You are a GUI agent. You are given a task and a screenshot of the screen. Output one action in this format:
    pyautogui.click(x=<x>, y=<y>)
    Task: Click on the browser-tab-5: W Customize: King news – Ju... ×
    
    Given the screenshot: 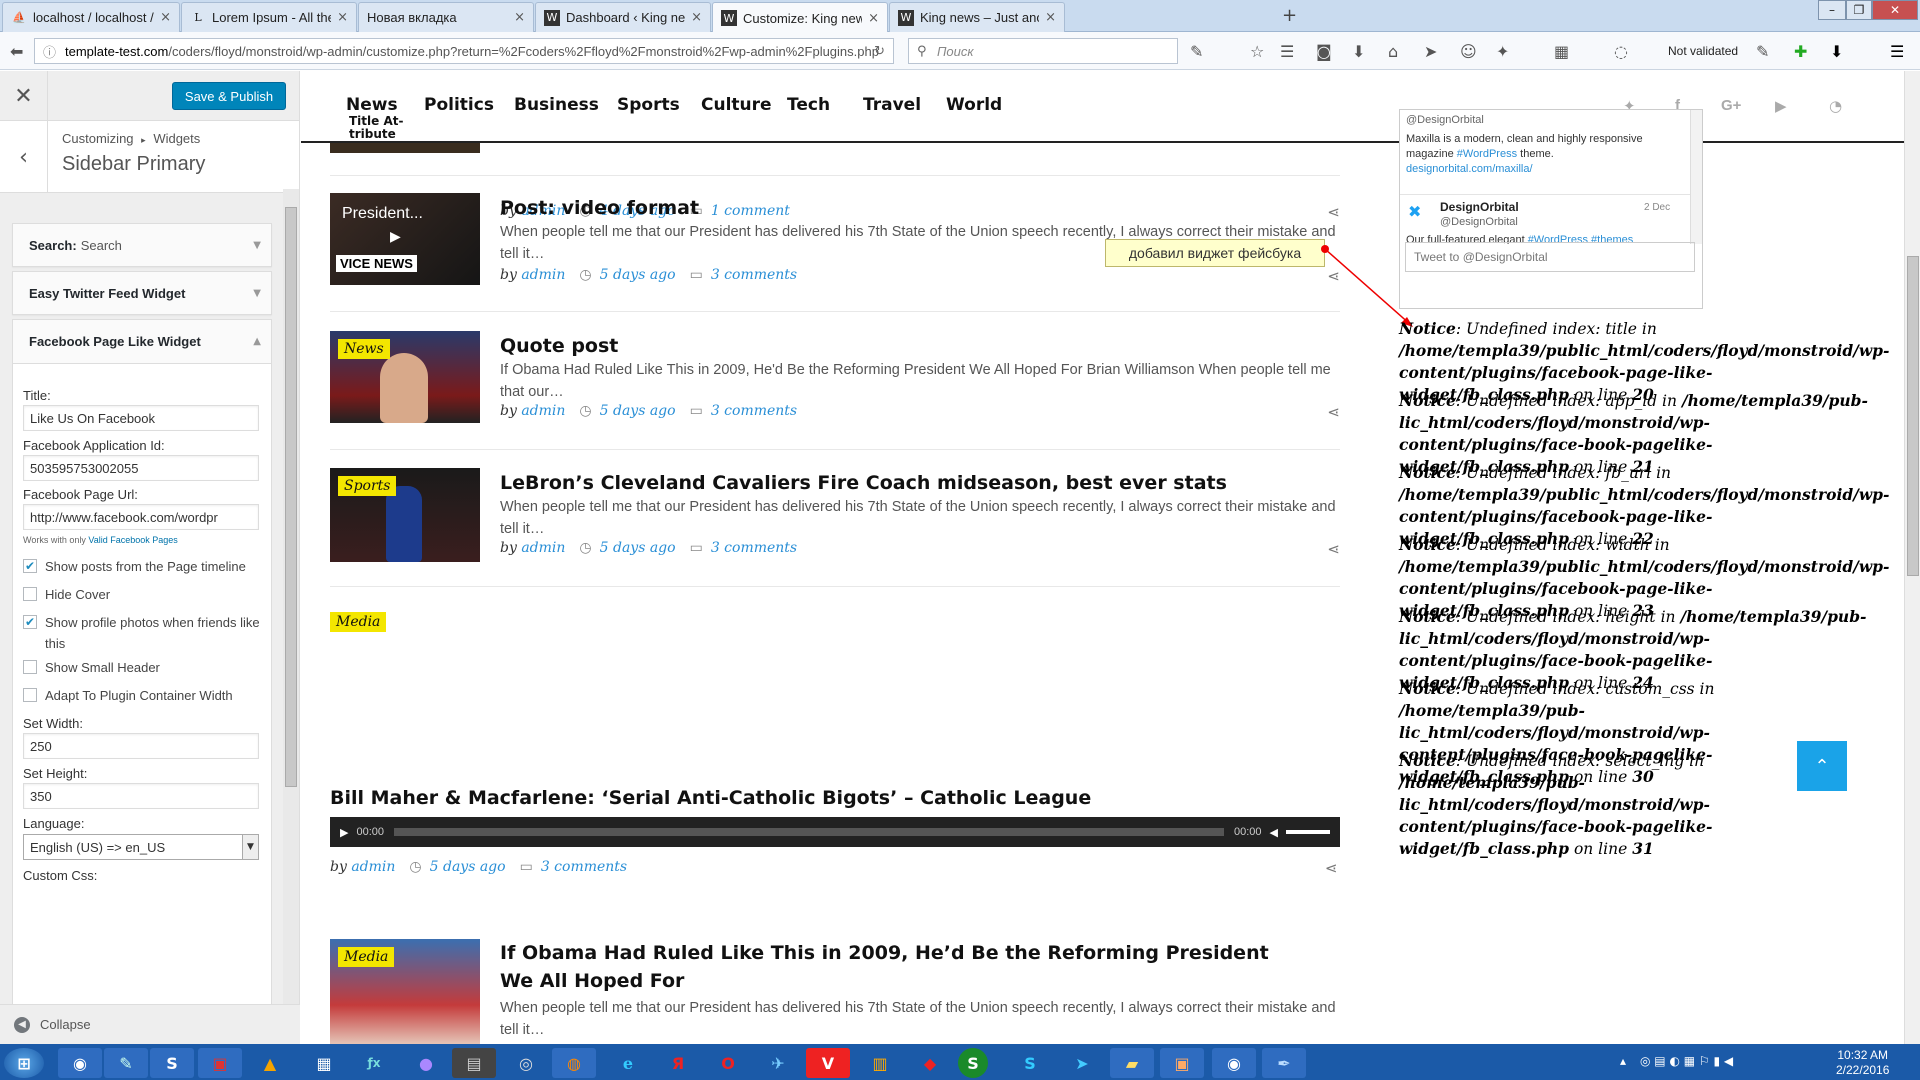 What is the action you would take?
    pyautogui.click(x=800, y=17)
    